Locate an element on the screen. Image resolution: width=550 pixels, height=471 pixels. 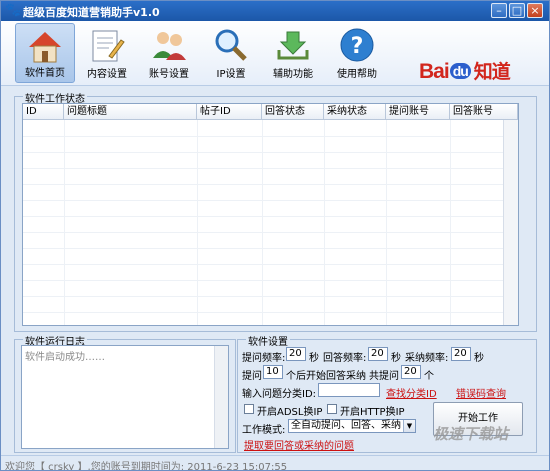
baidu-logo: Bai du 知道 is located at coordinates (465, 70).